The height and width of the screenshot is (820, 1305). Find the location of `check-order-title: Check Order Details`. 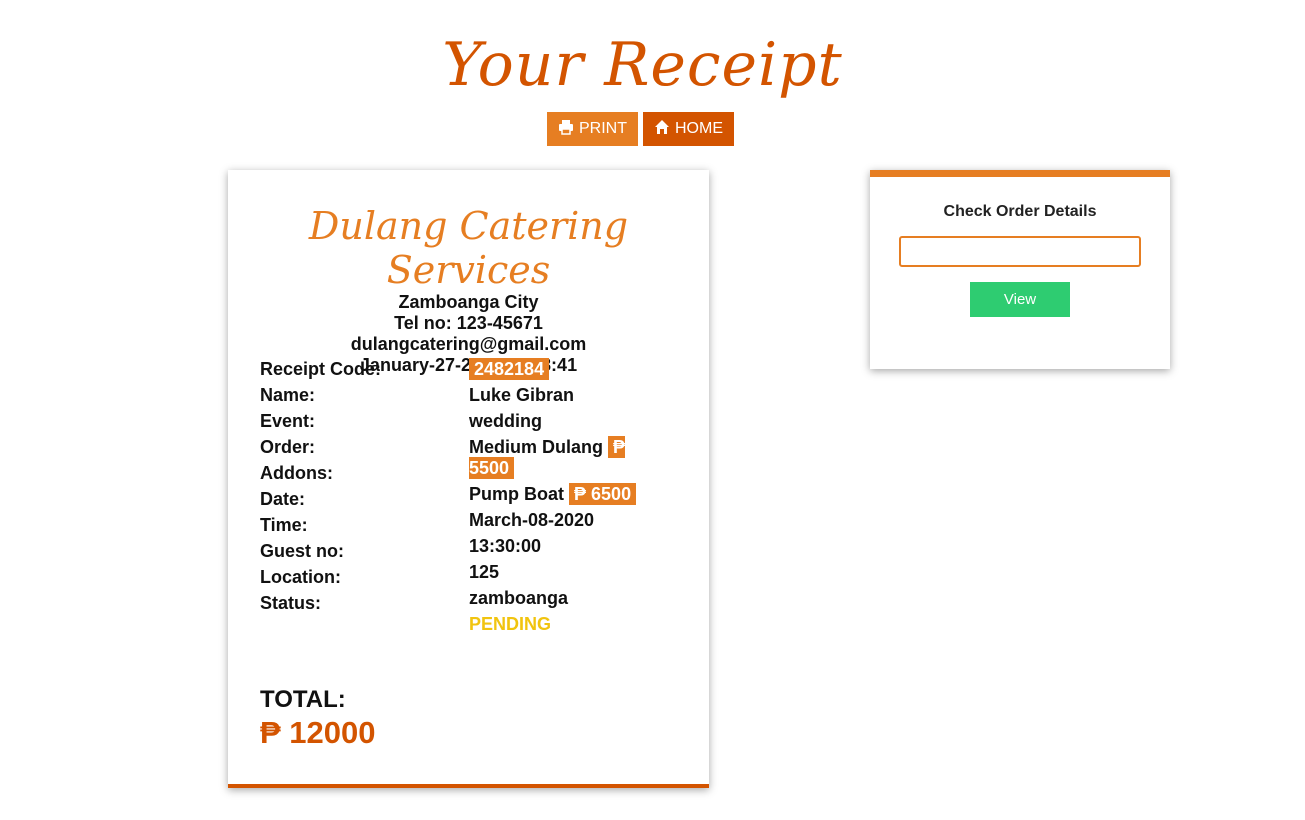

check-order-title: Check Order Details is located at coordinates (1020, 211).